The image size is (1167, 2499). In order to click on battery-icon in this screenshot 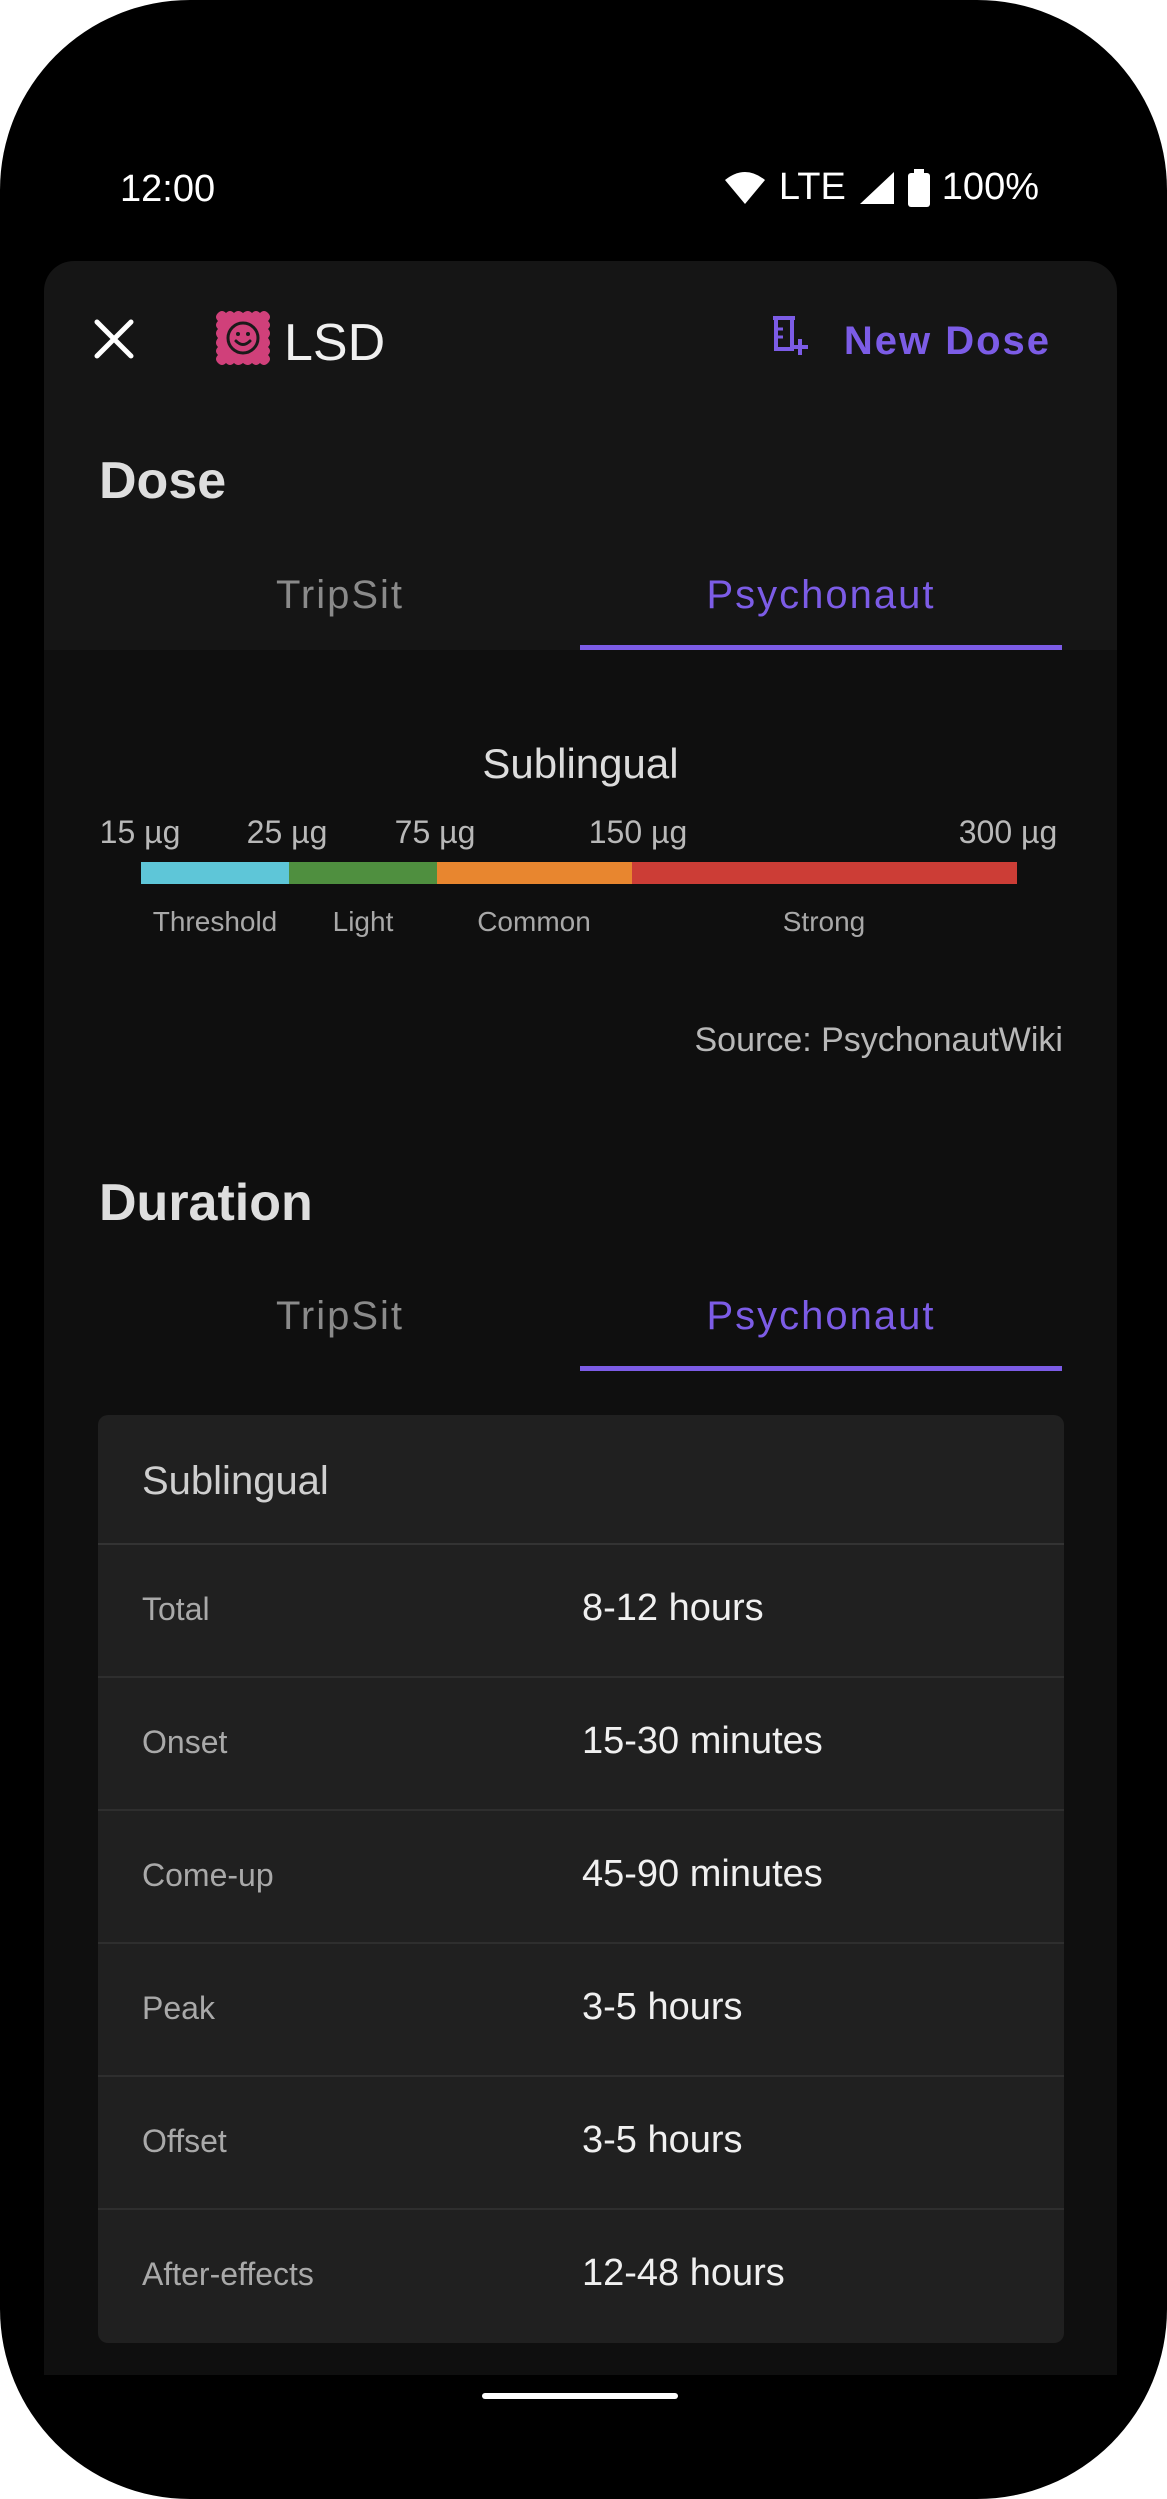, I will do `click(918, 187)`.